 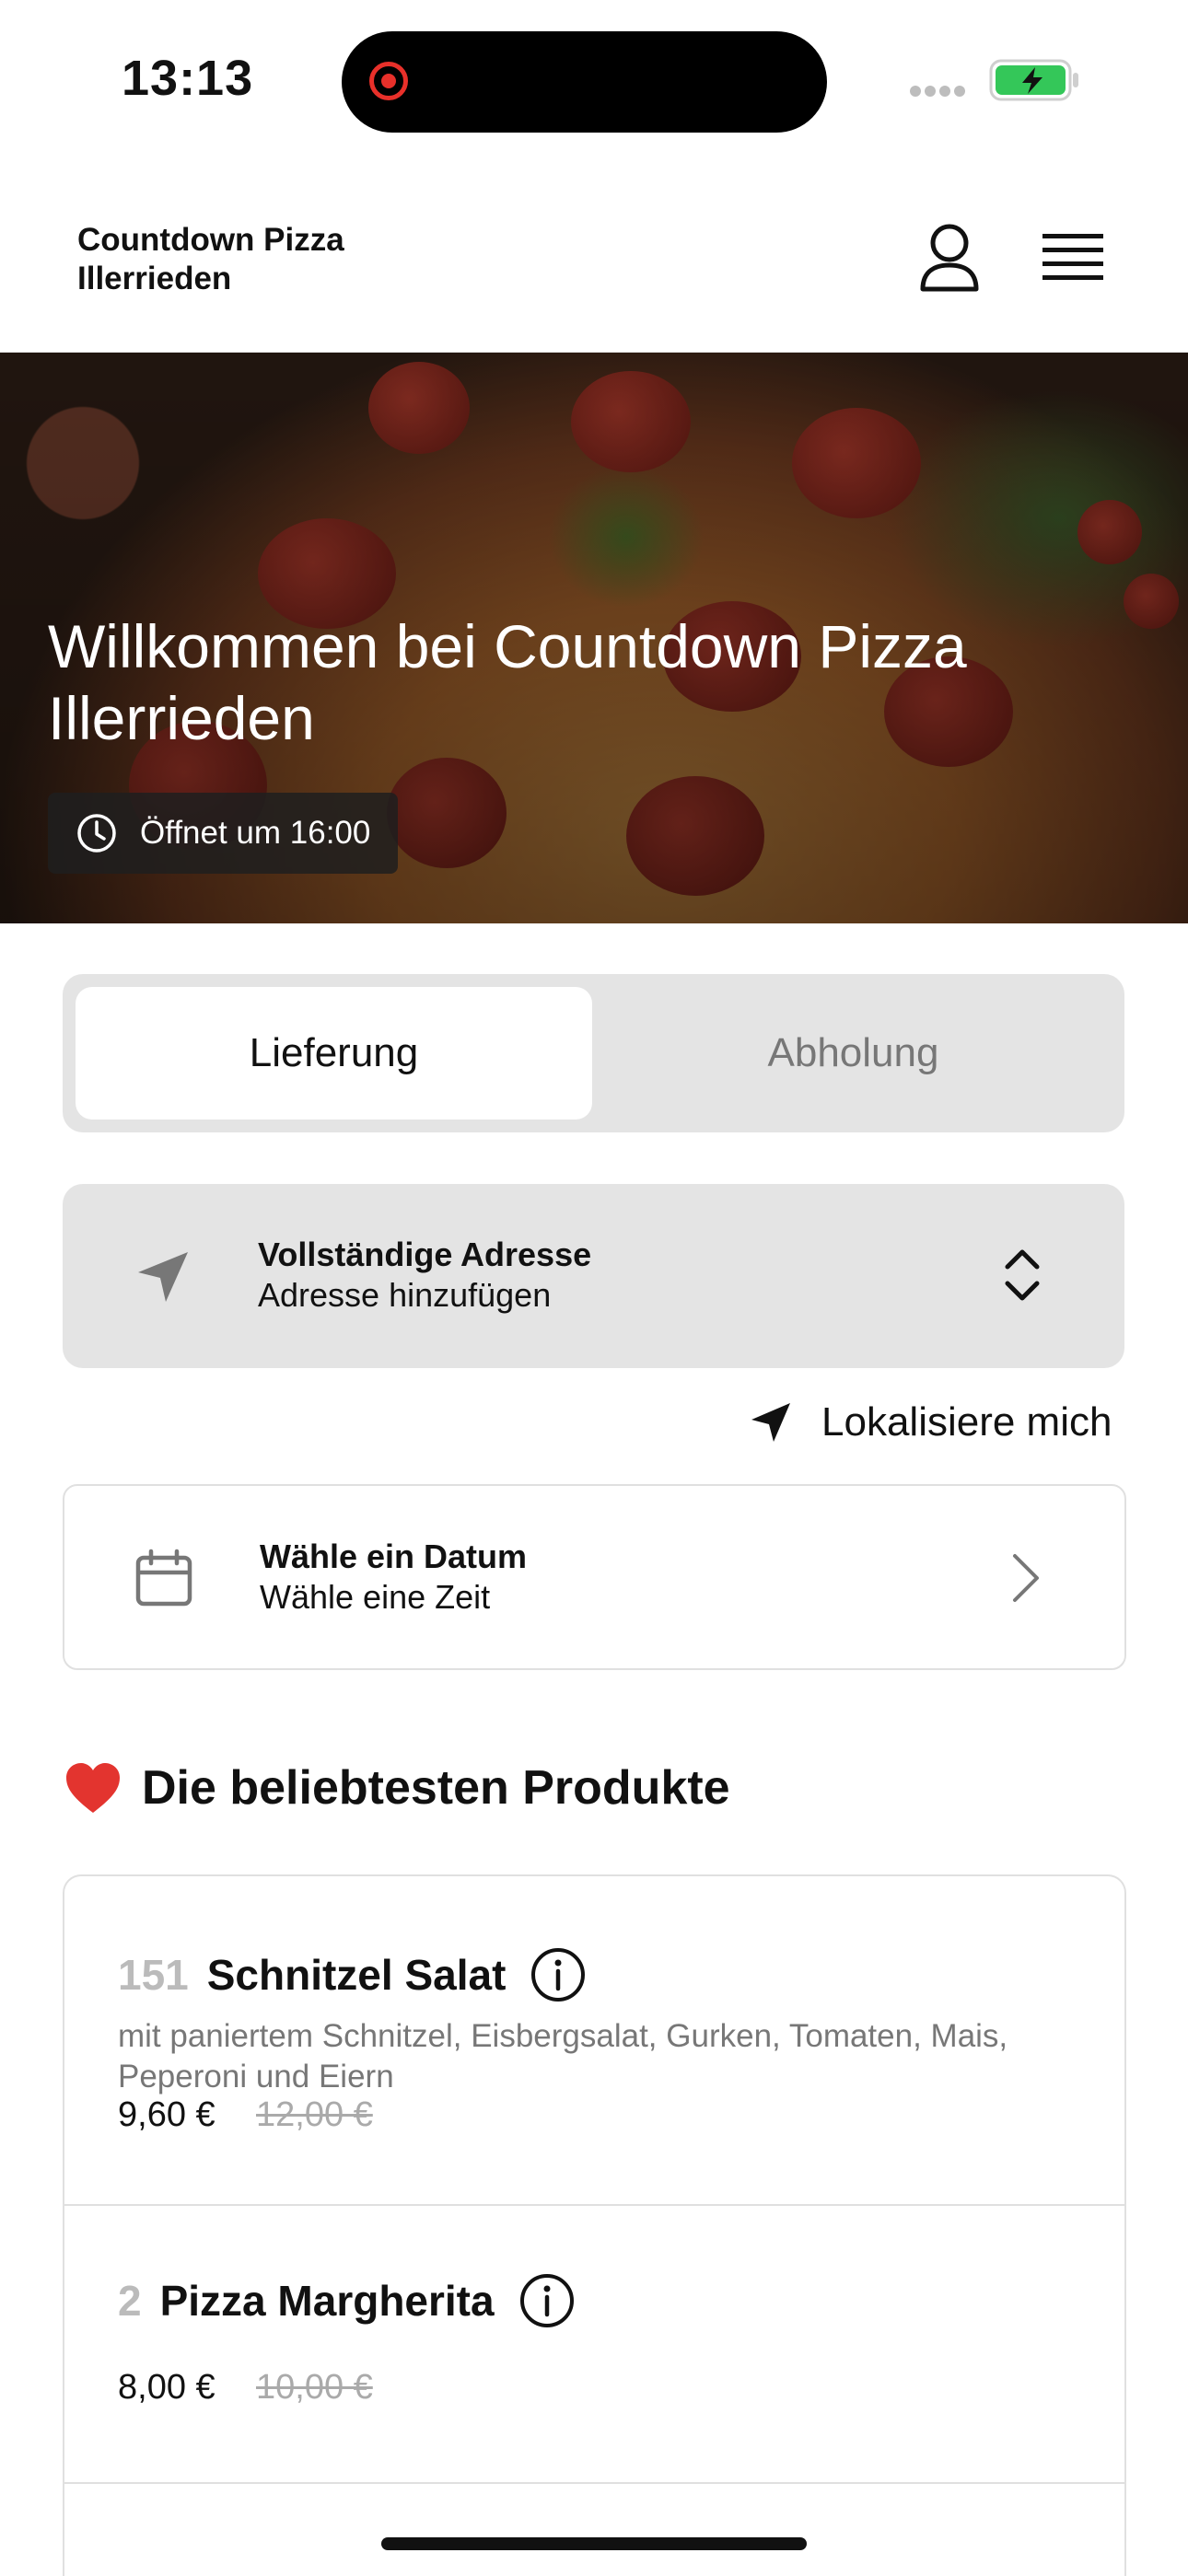 I want to click on user-icon, so click(x=949, y=258).